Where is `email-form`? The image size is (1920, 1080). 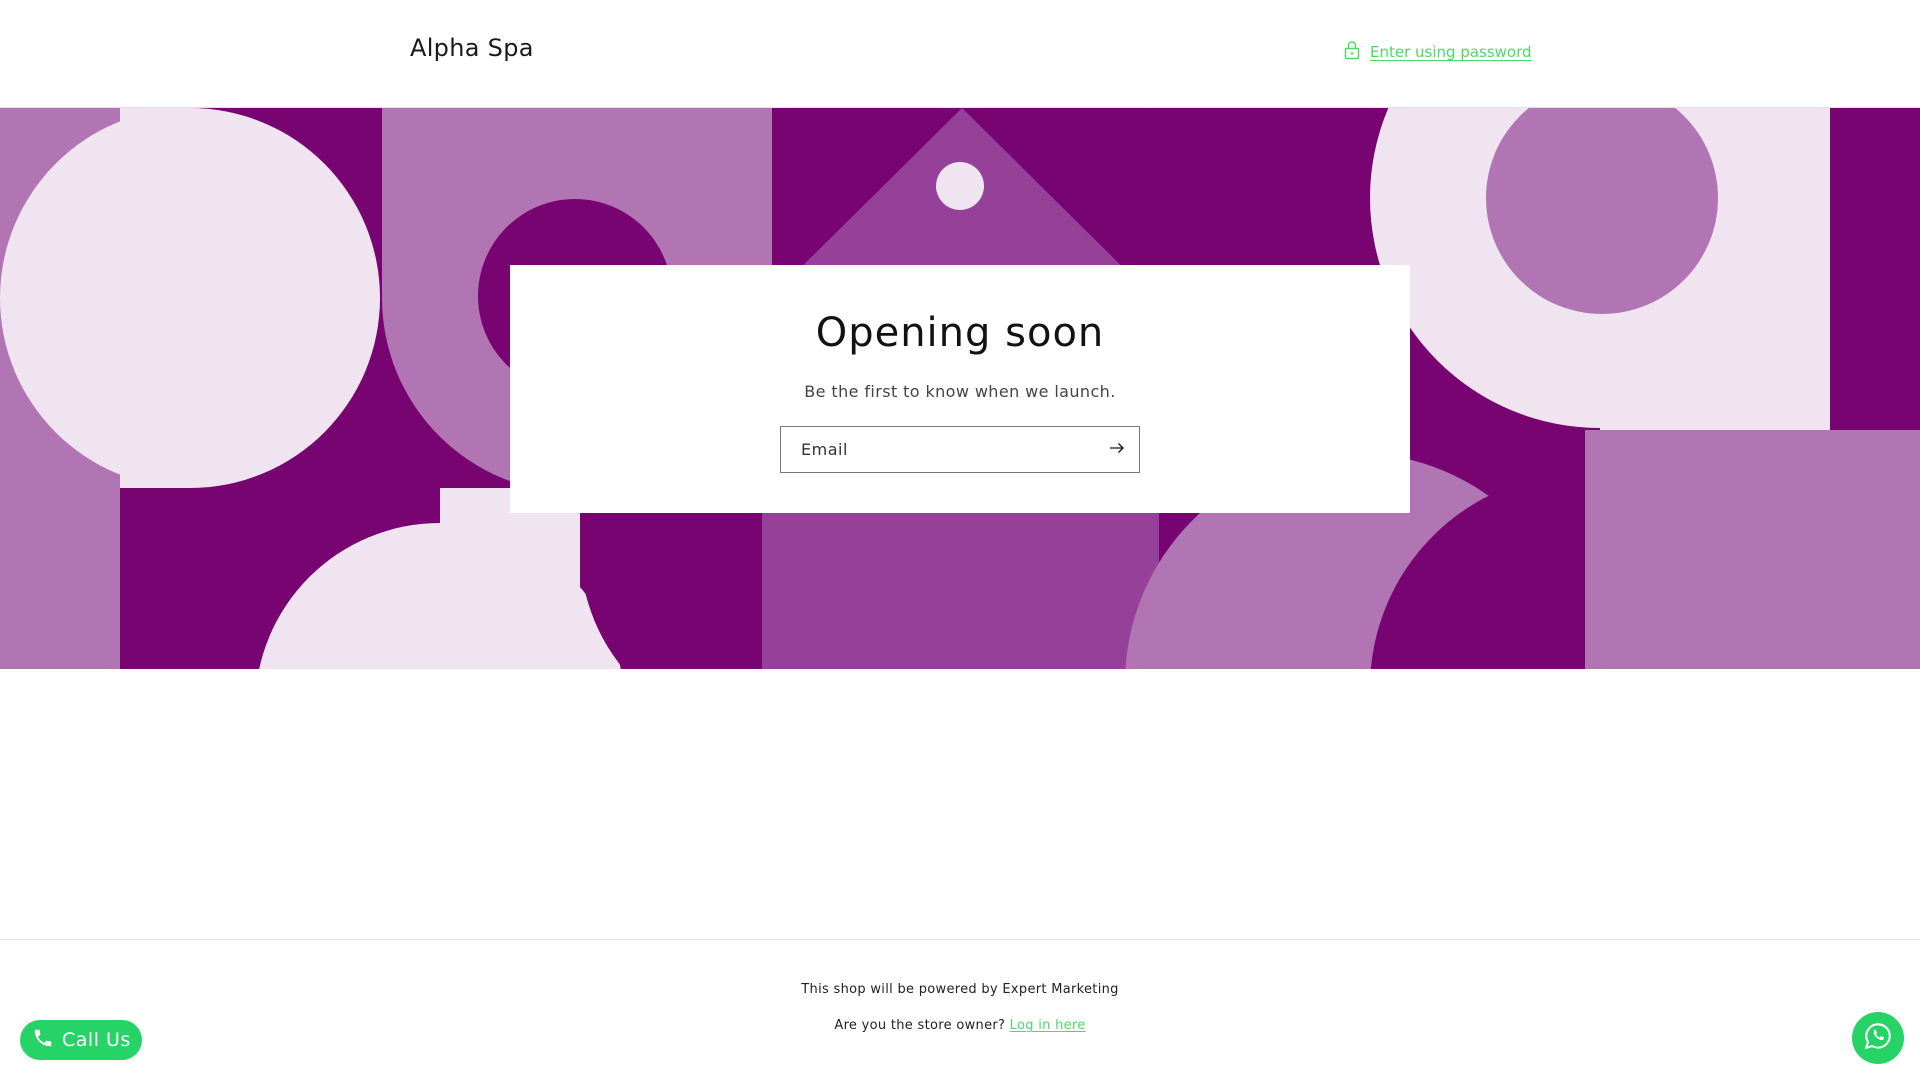 email-form is located at coordinates (960, 449).